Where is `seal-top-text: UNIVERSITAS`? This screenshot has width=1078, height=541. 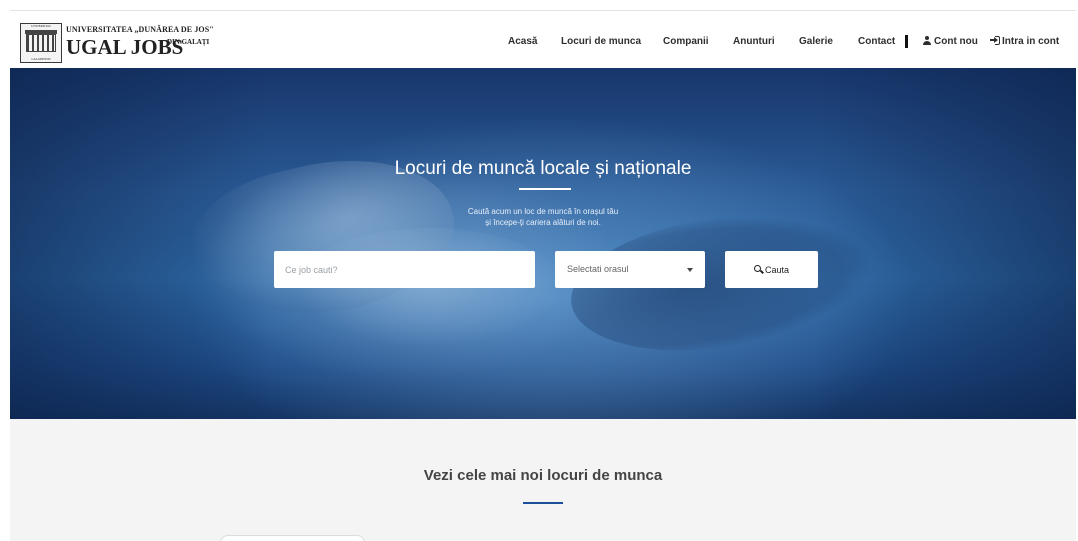 seal-top-text: UNIVERSITAS is located at coordinates (41, 26).